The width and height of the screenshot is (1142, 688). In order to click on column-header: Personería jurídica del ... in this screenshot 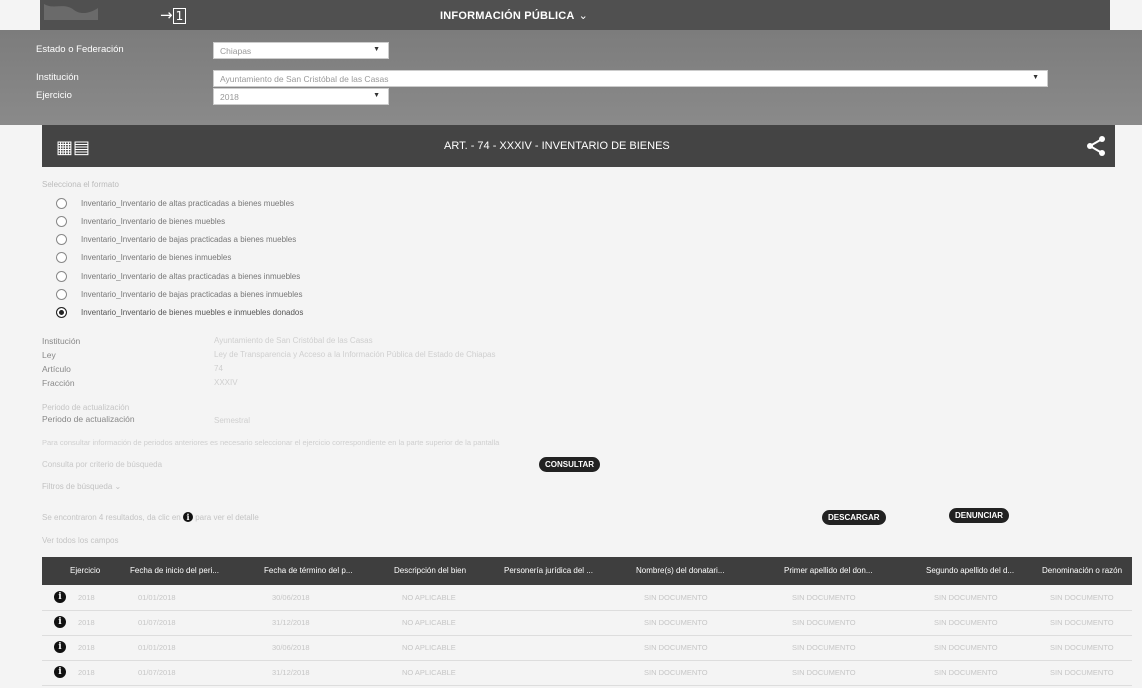, I will do `click(548, 570)`.